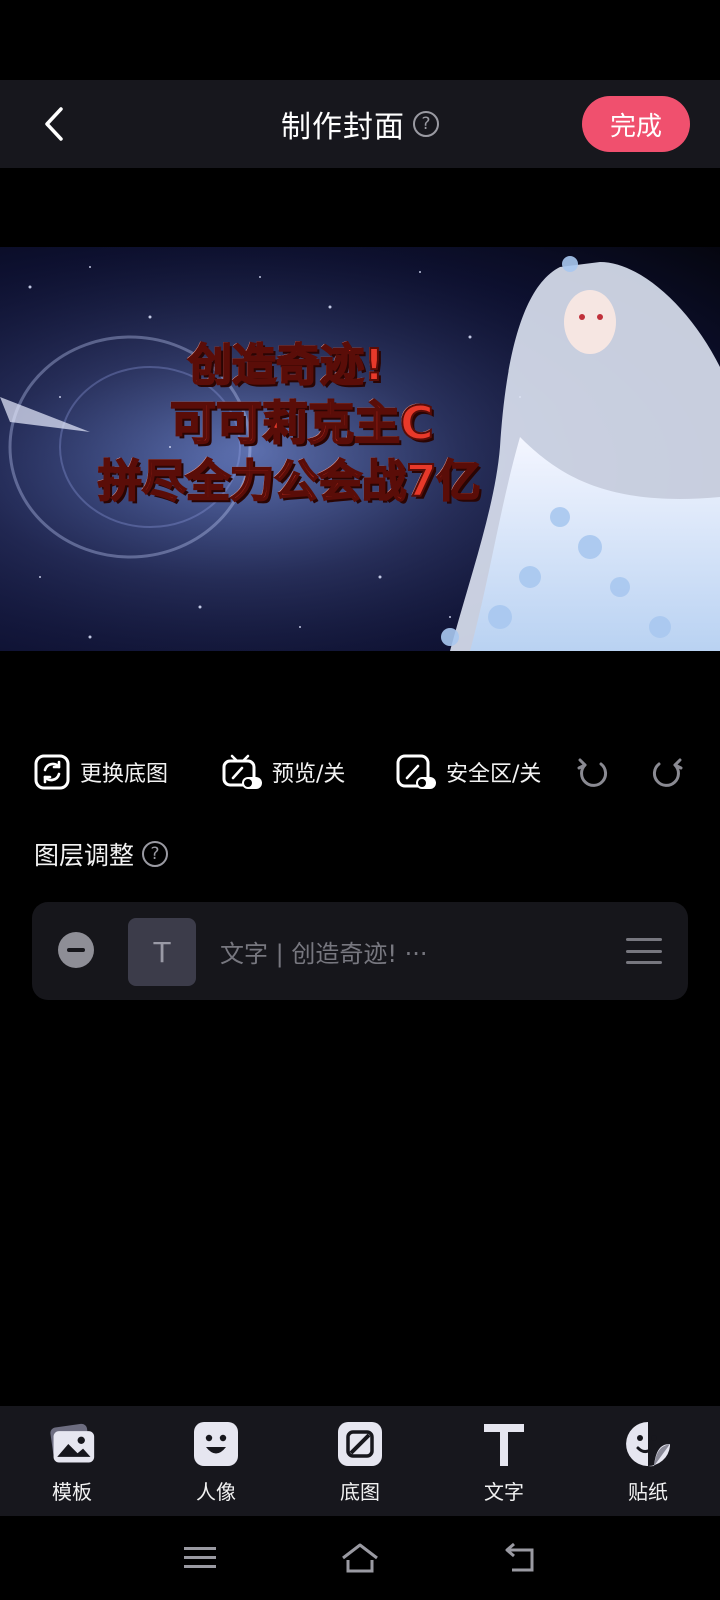  I want to click on replace-background-button: 更换底图, so click(101, 772).